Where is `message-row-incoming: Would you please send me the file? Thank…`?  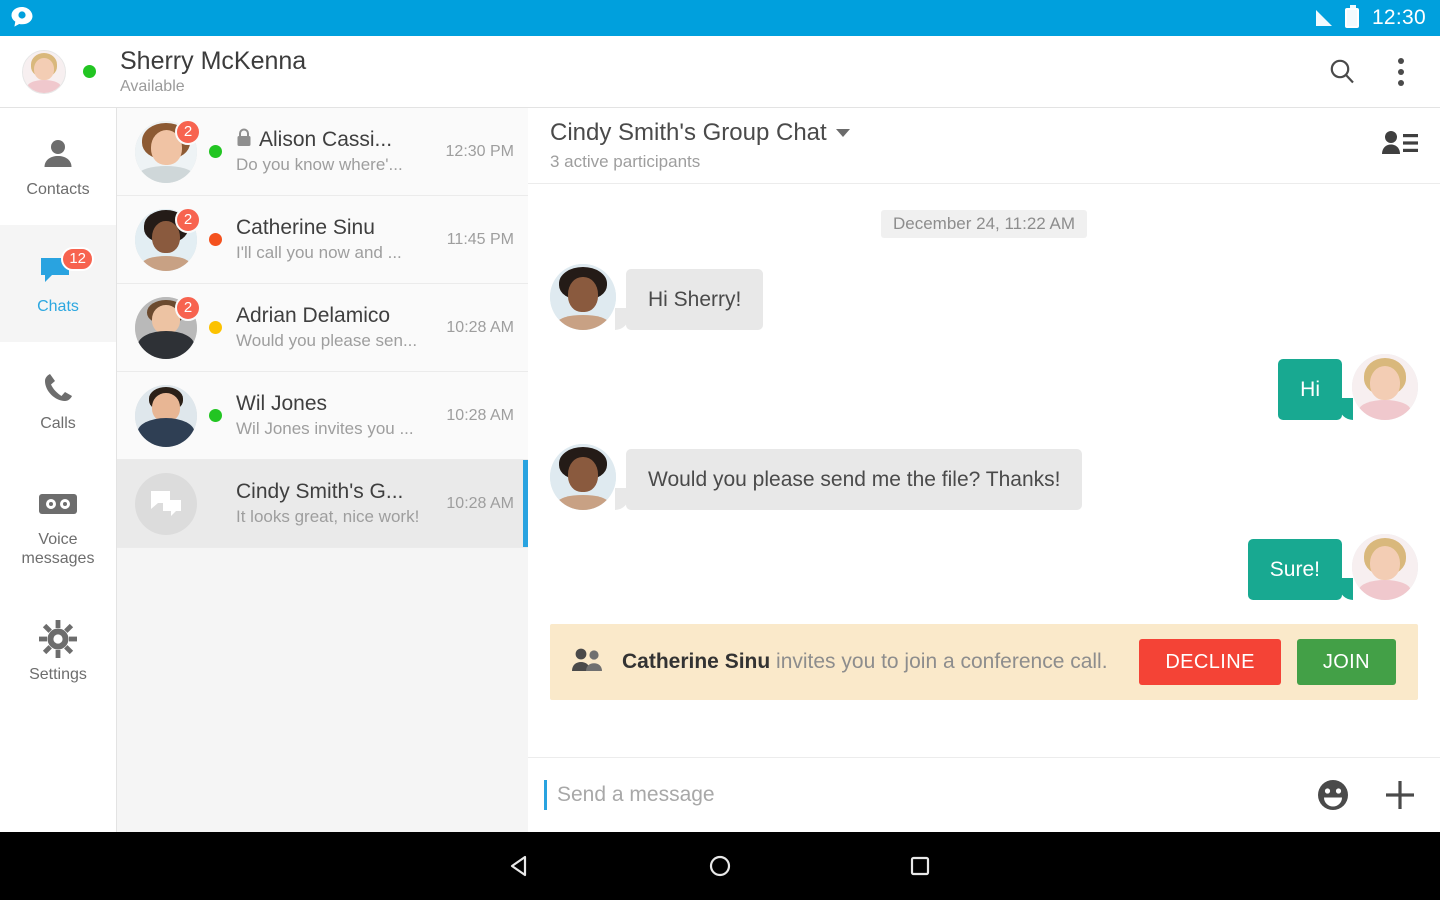
message-row-incoming: Would you please send me the file? Thank… is located at coordinates (984, 477).